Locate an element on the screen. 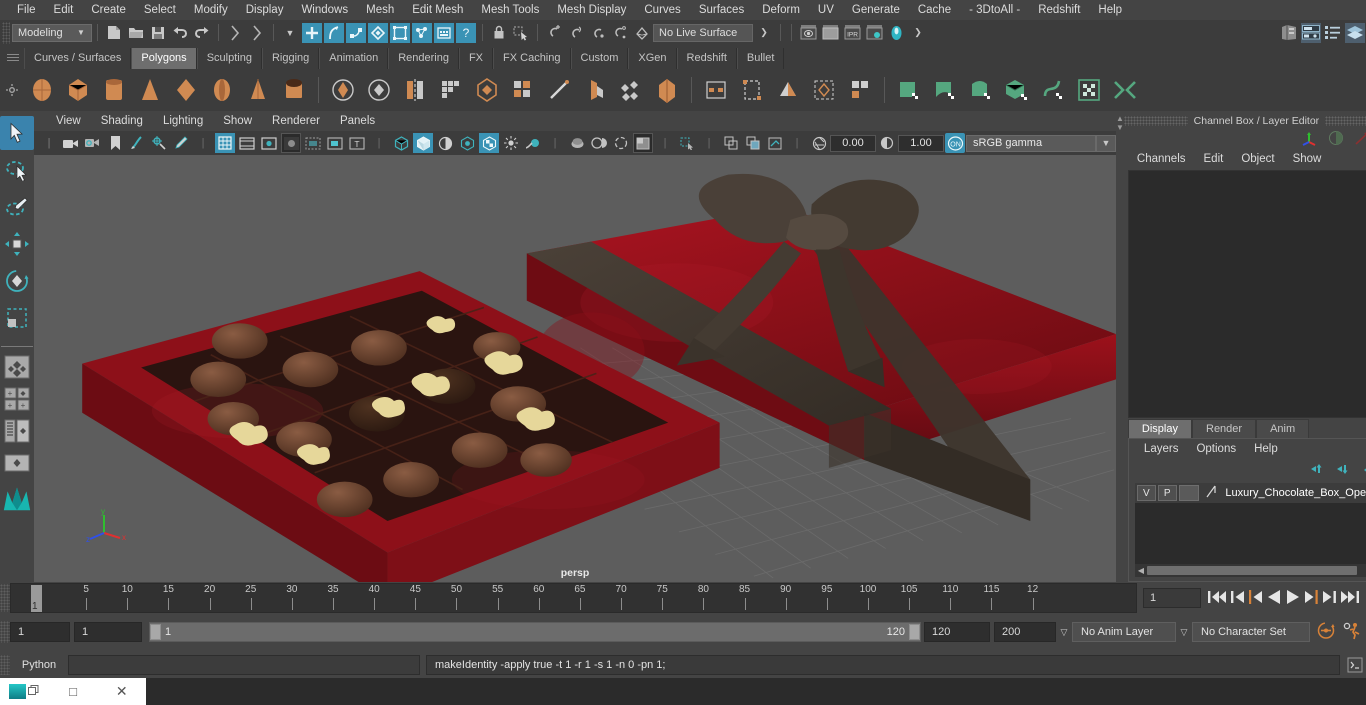  range-start-handle is located at coordinates (155, 632).